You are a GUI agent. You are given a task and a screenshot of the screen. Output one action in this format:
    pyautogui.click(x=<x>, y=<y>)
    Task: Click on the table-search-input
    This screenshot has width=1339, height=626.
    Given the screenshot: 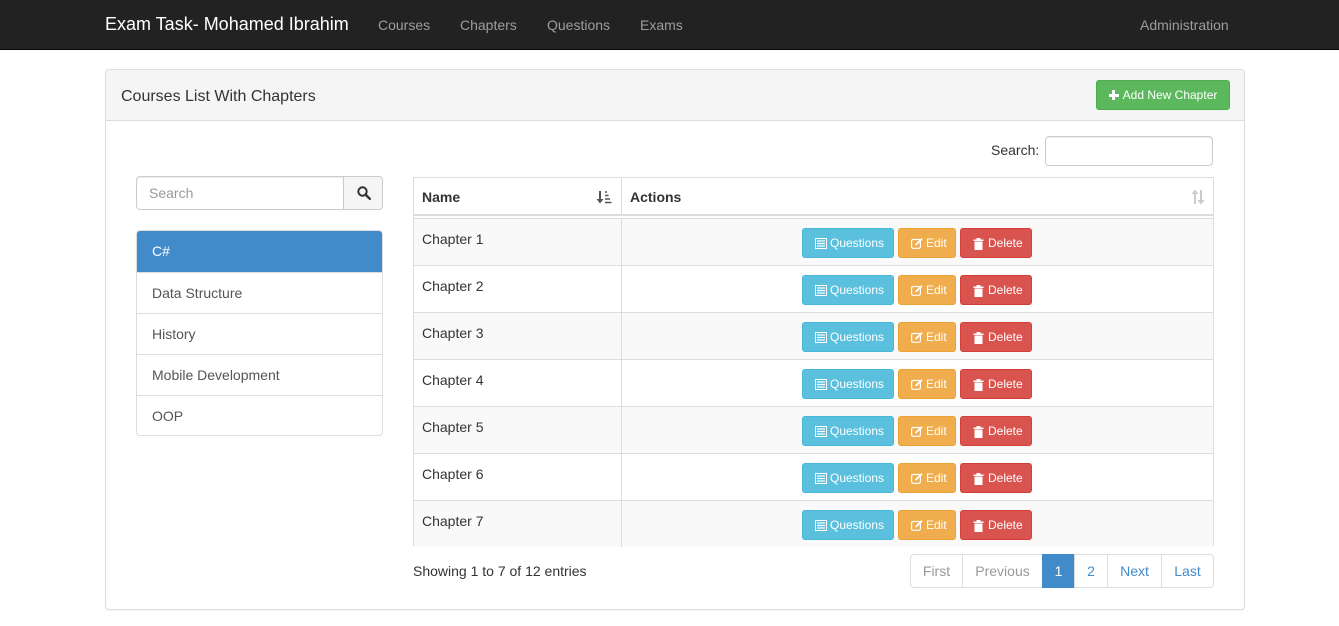 What is the action you would take?
    pyautogui.click(x=1129, y=151)
    